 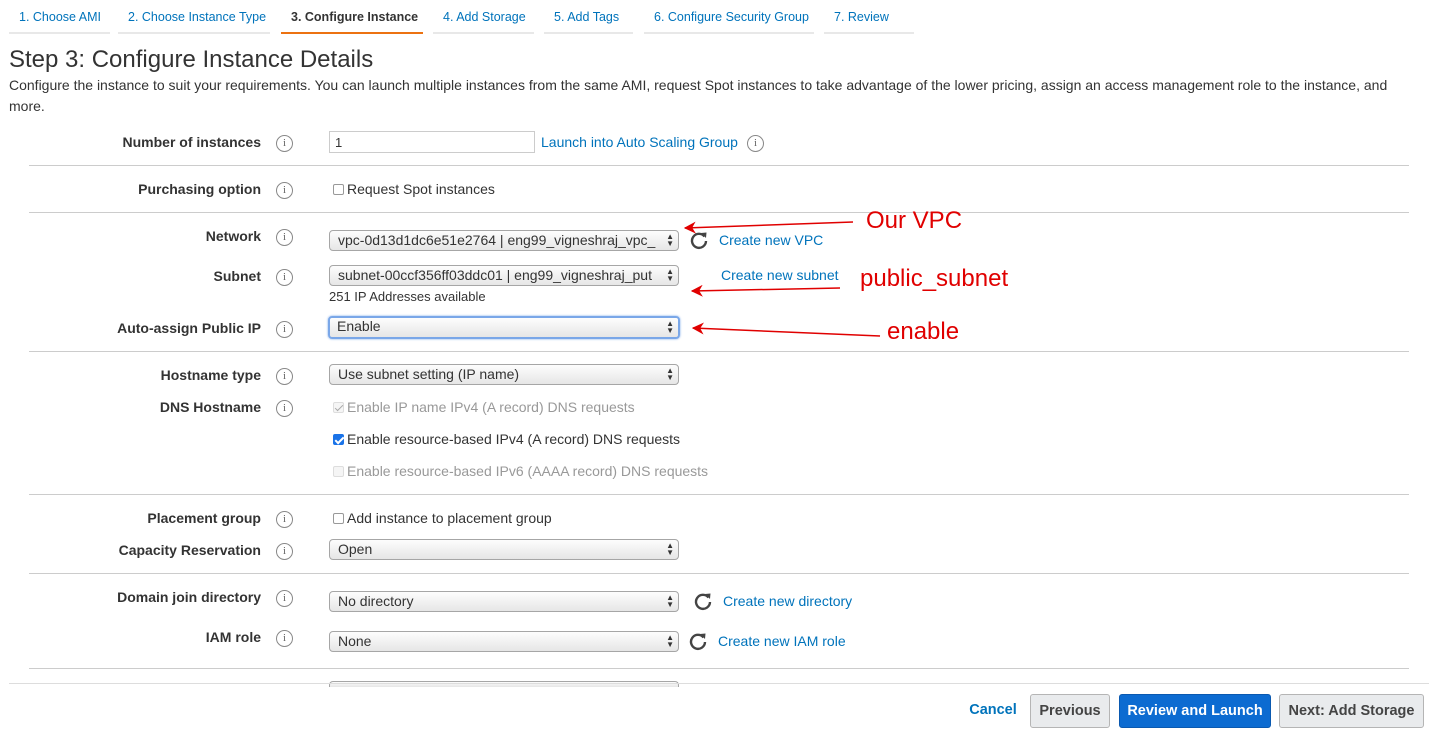 What do you see at coordinates (189, 328) in the screenshot?
I see `auto-assign-ip-label: Auto-assign Public IP` at bounding box center [189, 328].